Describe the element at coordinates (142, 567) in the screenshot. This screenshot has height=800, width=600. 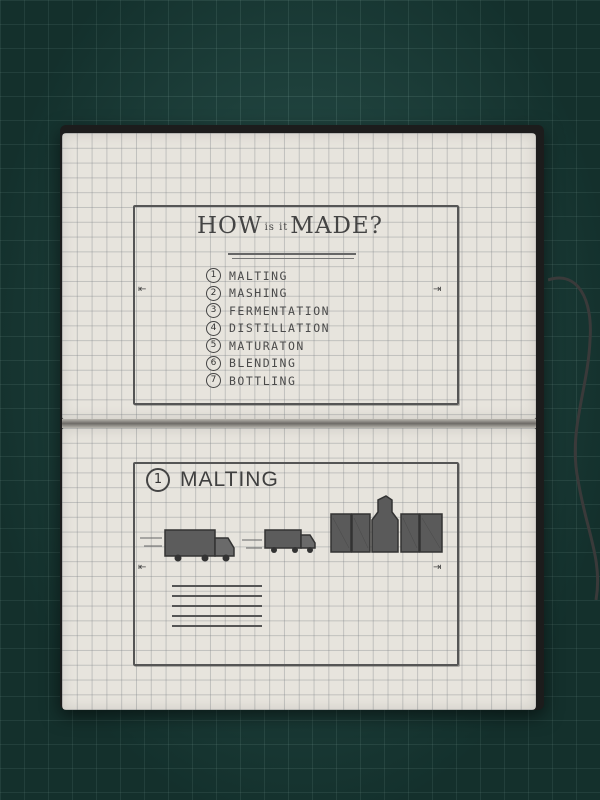
I see `left-arrow-icon: ⇤` at that location.